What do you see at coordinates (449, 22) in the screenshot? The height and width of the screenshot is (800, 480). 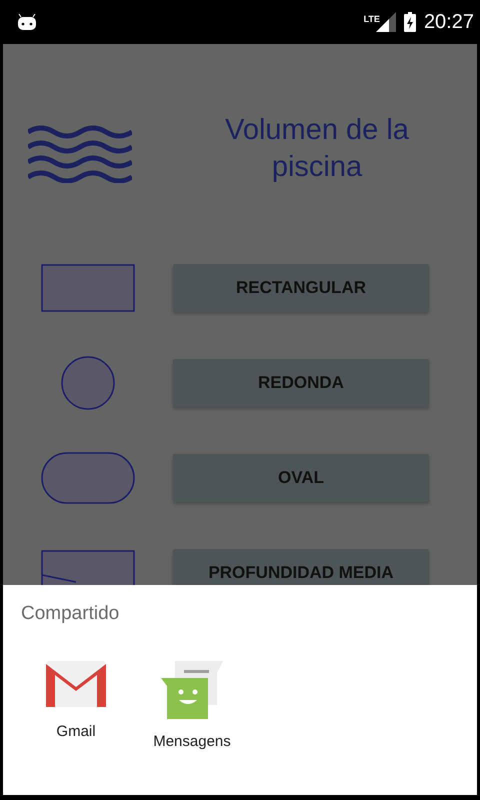 I see `clock-time: 20:27` at bounding box center [449, 22].